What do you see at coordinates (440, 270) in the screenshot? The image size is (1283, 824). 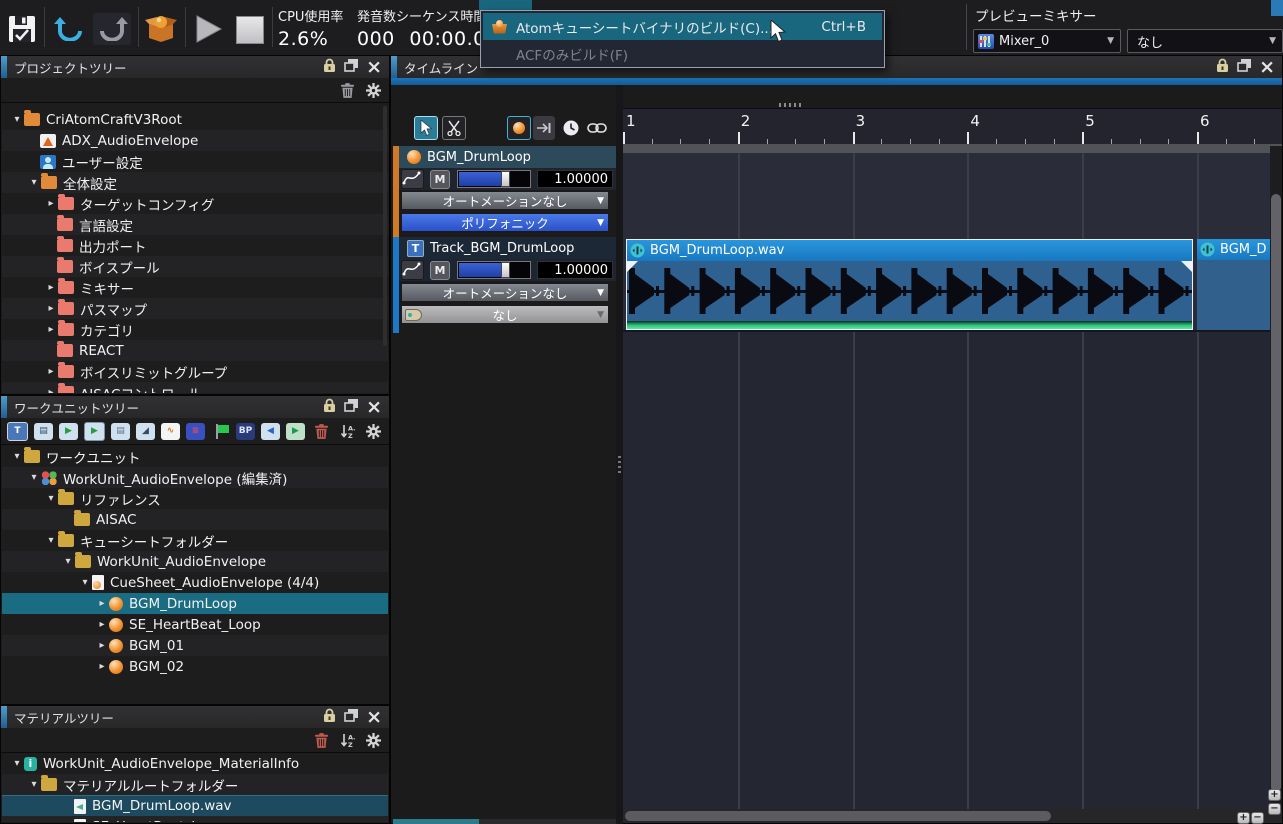 I see `mute-button: M` at bounding box center [440, 270].